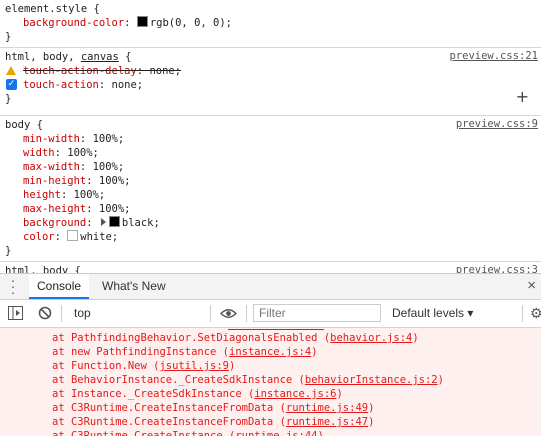 The width and height of the screenshot is (541, 436). I want to click on declaration: background-color: rgb(0, 0, 0);, so click(273, 23).